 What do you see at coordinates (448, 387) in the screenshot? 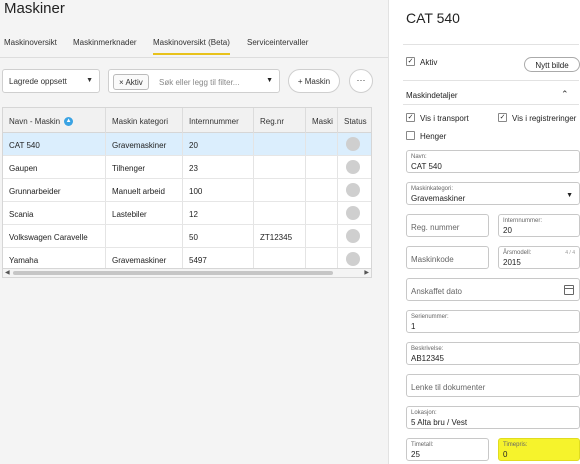
I see `lenke-dokumenter-placeholder: Lenke til dokumenter` at bounding box center [448, 387].